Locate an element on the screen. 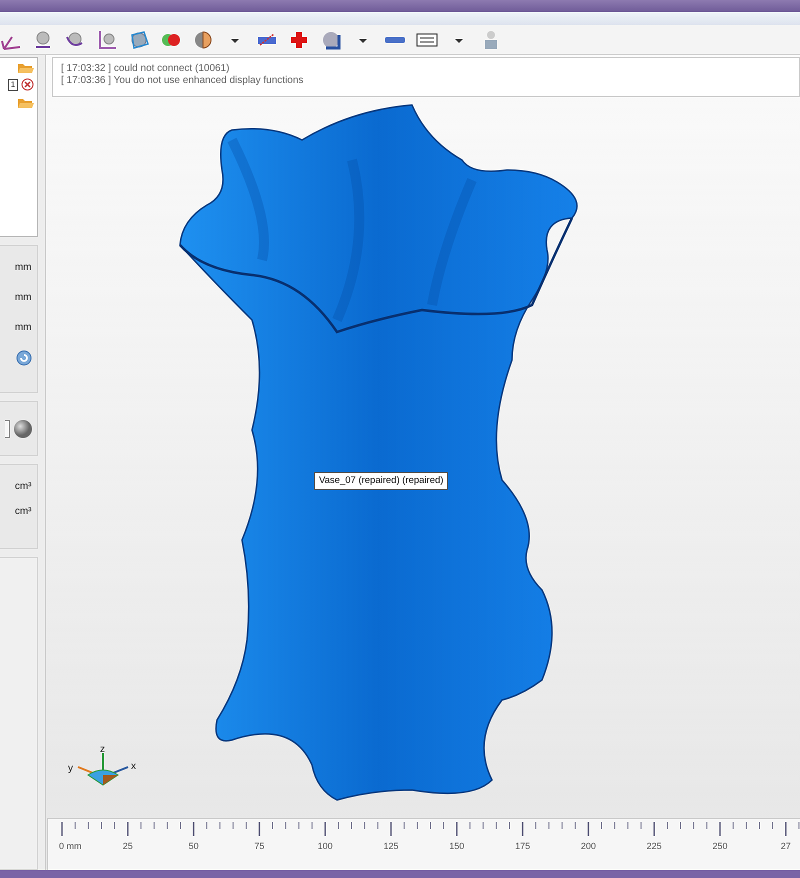  button is located at coordinates (7, 429).